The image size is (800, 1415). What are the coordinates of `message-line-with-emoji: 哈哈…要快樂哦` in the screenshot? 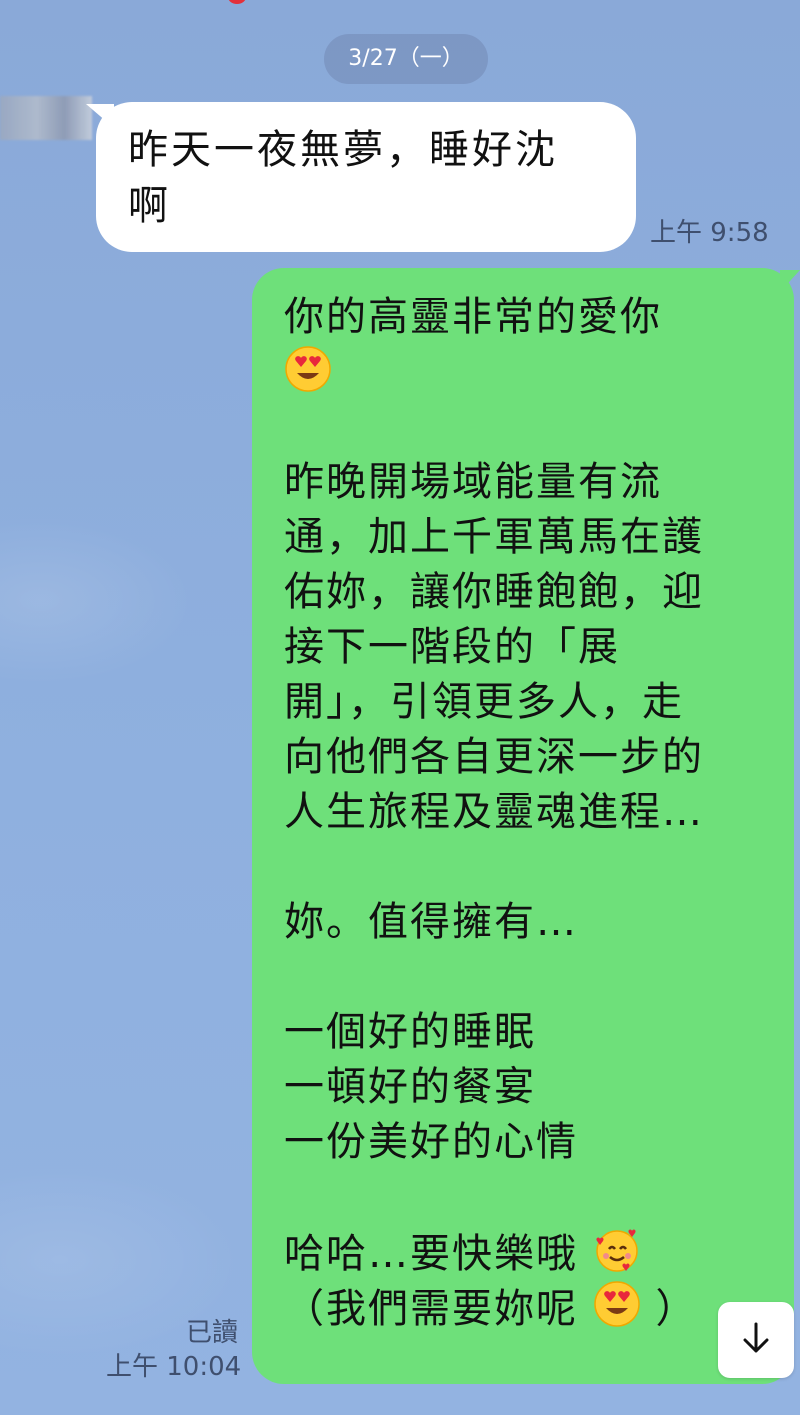 It's located at (529, 1252).